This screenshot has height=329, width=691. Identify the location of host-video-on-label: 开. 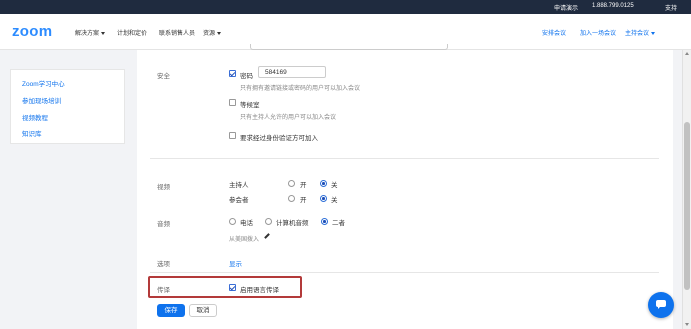
(303, 185).